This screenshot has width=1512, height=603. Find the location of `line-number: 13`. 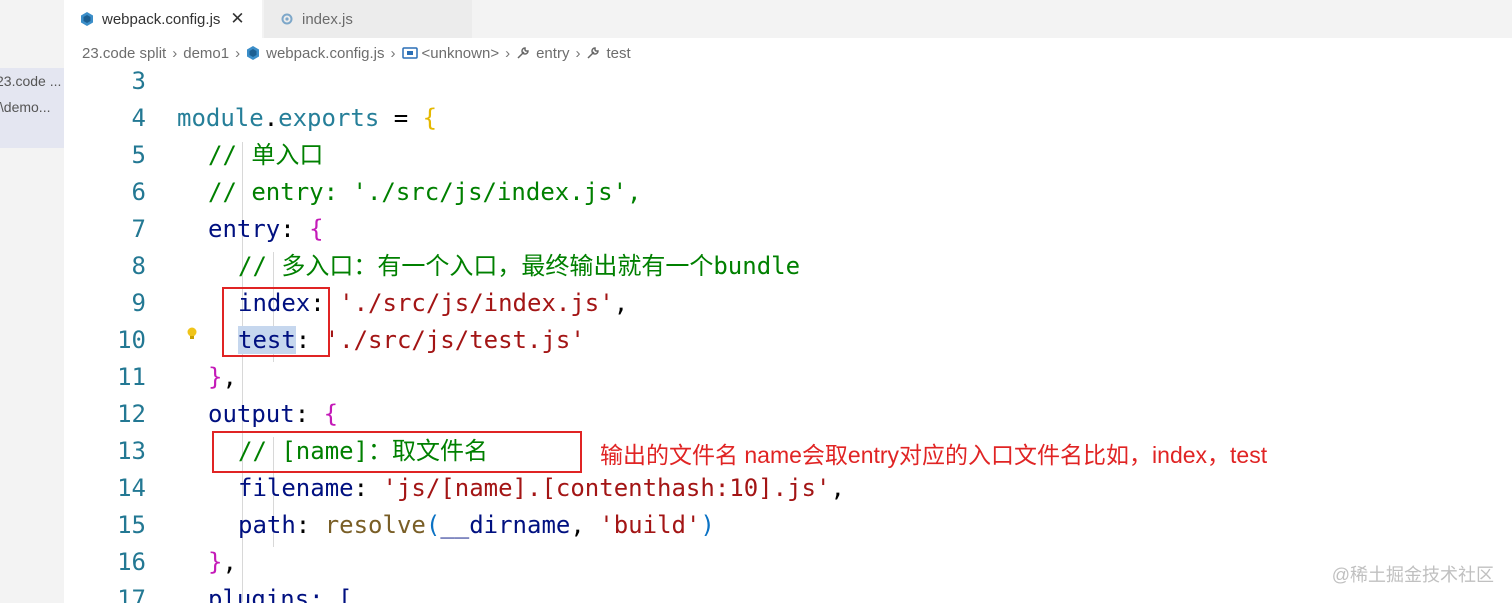

line-number: 13 is located at coordinates (131, 451).